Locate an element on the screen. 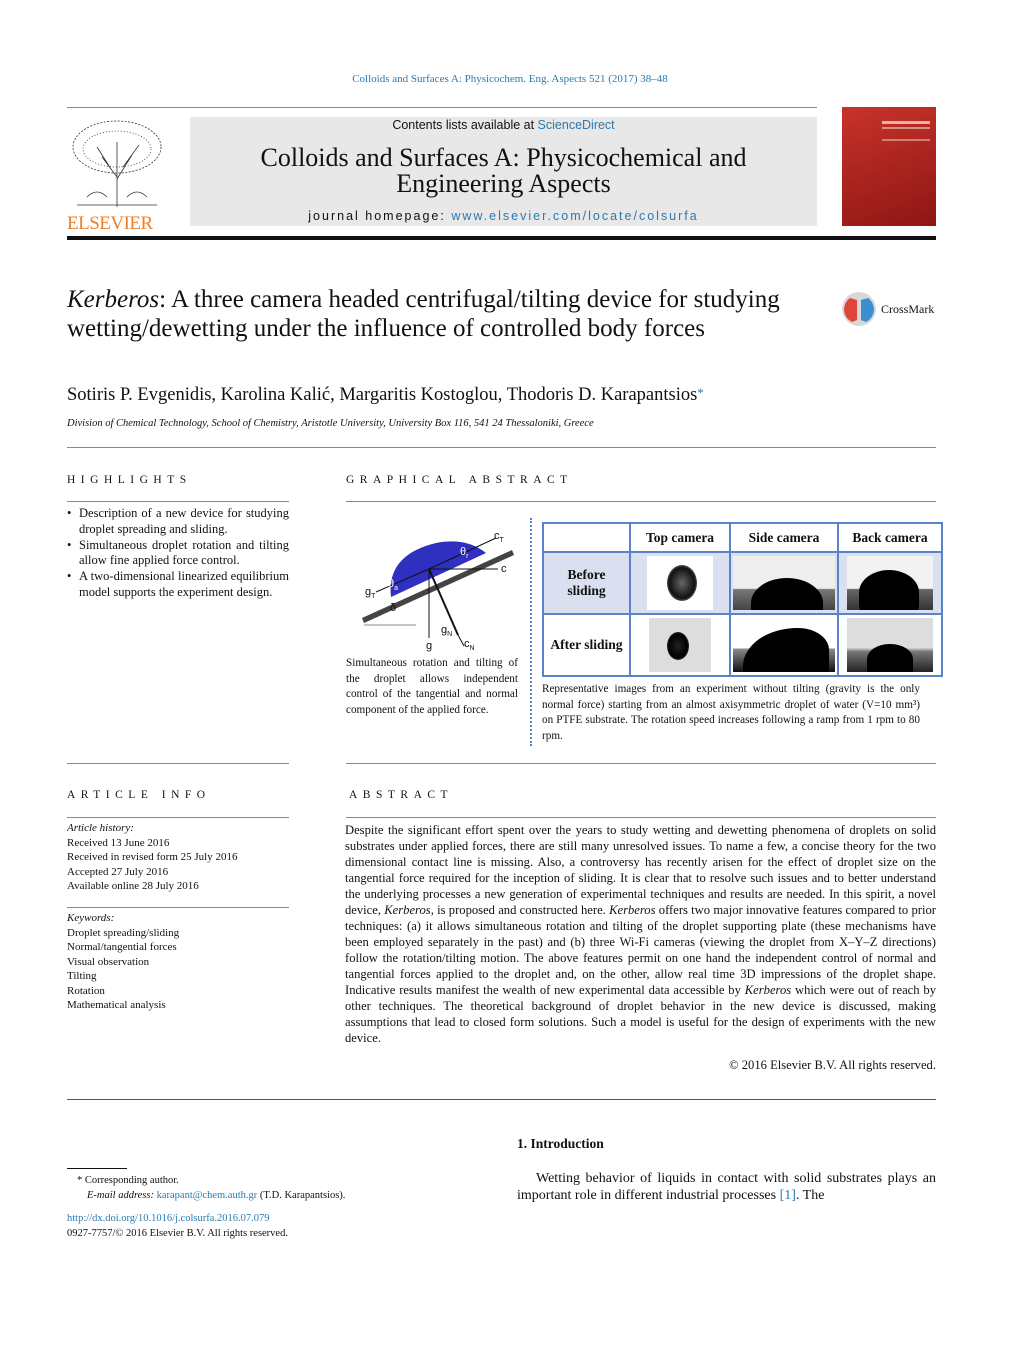  elsevier-wordmark: ELSEVIER is located at coordinates (110, 223).